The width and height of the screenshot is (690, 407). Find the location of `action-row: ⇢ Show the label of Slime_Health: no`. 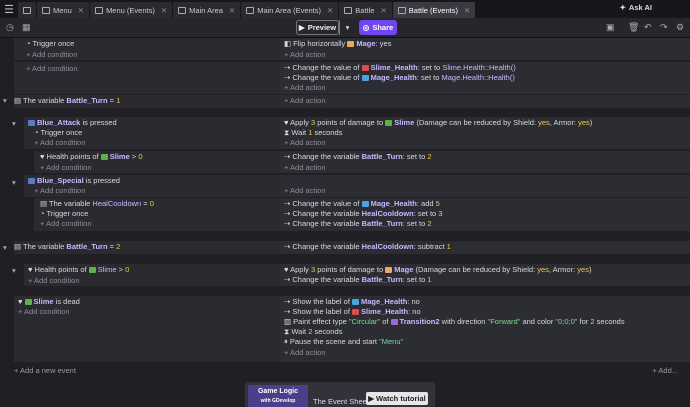

action-row: ⇢ Show the label of Slime_Health: no is located at coordinates (352, 312).